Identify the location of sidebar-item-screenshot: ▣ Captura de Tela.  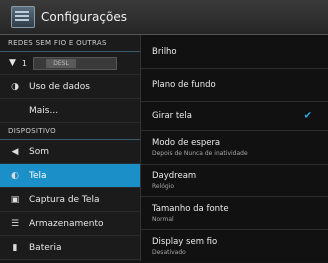
(70, 200).